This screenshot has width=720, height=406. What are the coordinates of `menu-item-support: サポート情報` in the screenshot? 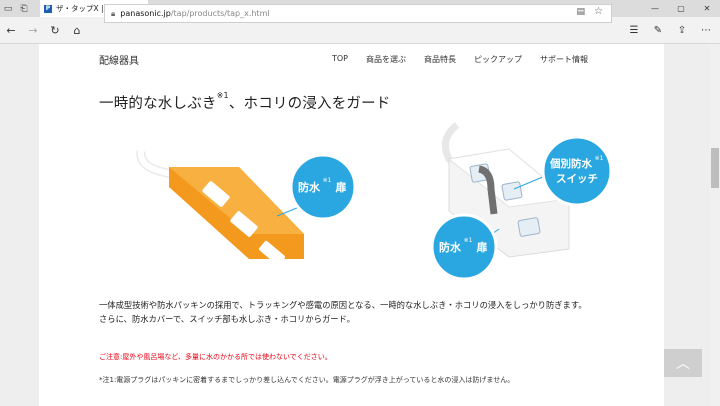 It's located at (564, 59).